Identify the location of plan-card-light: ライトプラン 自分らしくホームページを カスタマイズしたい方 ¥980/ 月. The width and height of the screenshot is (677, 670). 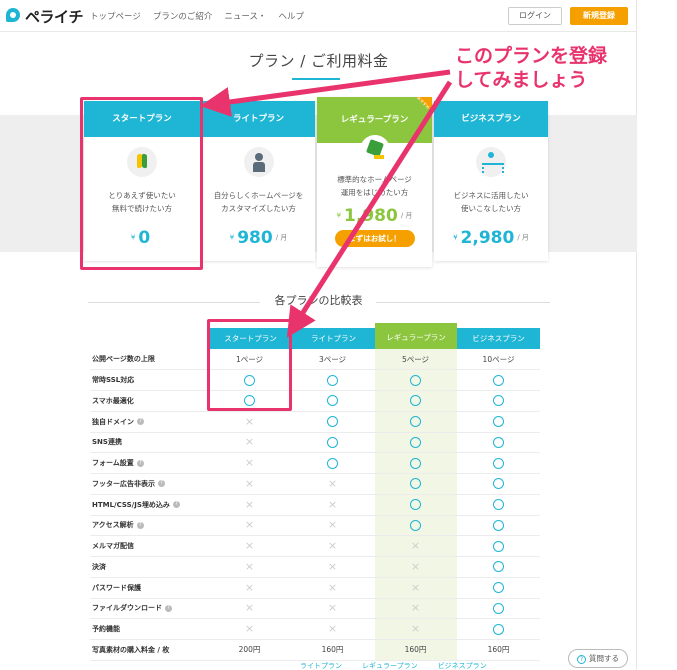
(258, 181).